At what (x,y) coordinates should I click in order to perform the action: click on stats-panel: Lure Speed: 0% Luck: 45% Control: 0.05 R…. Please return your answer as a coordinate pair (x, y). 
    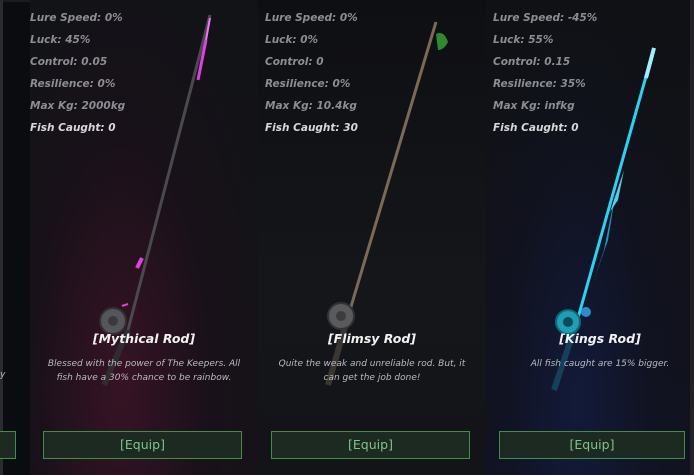
    Looking at the image, I should click on (77, 75).